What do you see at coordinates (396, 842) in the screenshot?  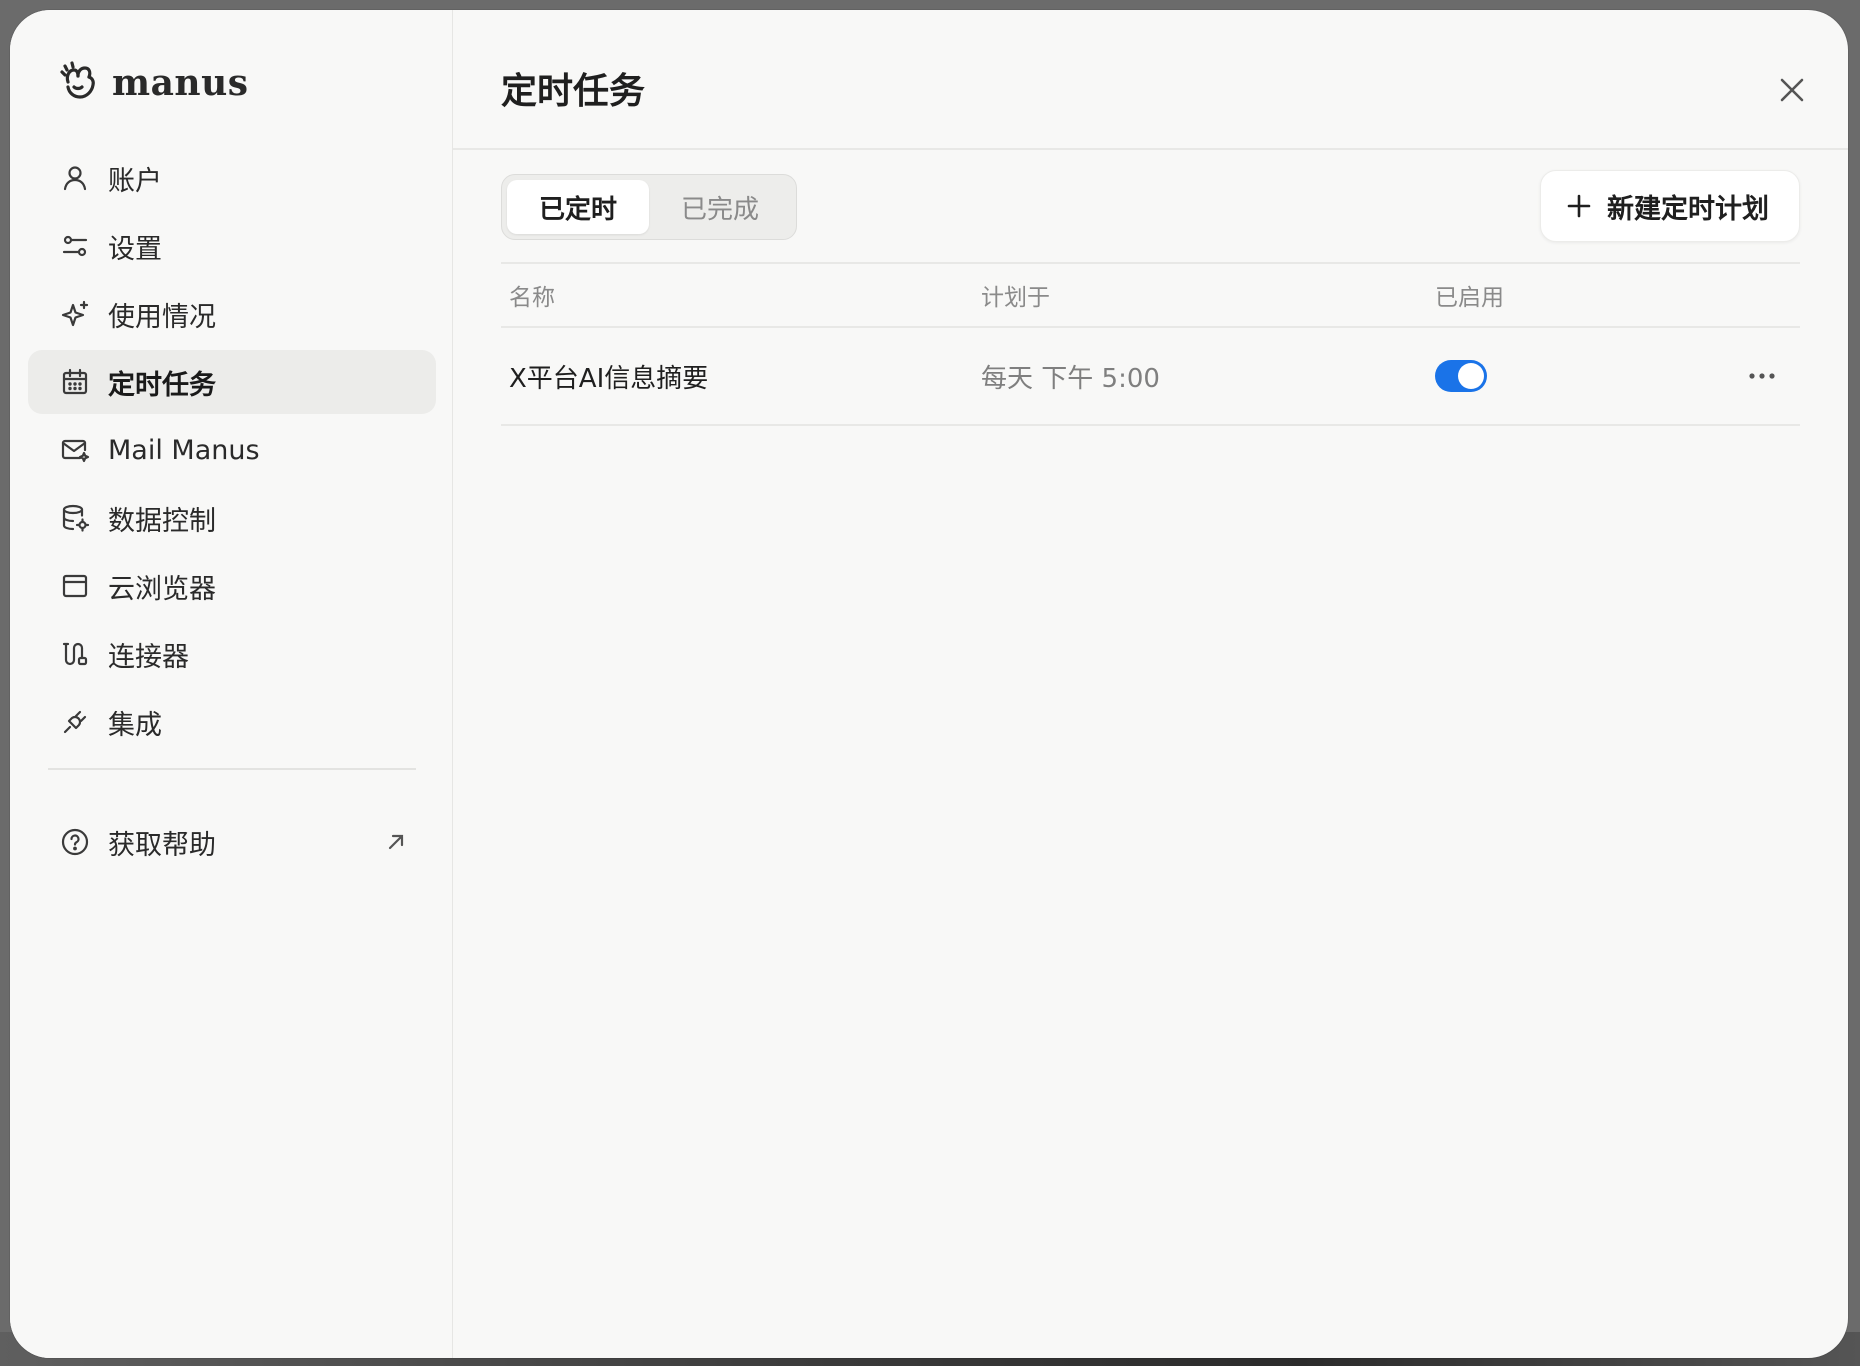 I see `arrow-up-right-icon` at bounding box center [396, 842].